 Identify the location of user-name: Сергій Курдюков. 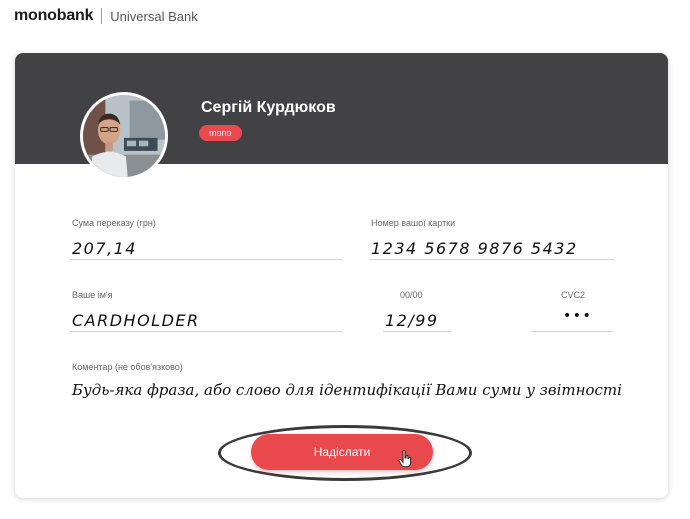
(268, 107).